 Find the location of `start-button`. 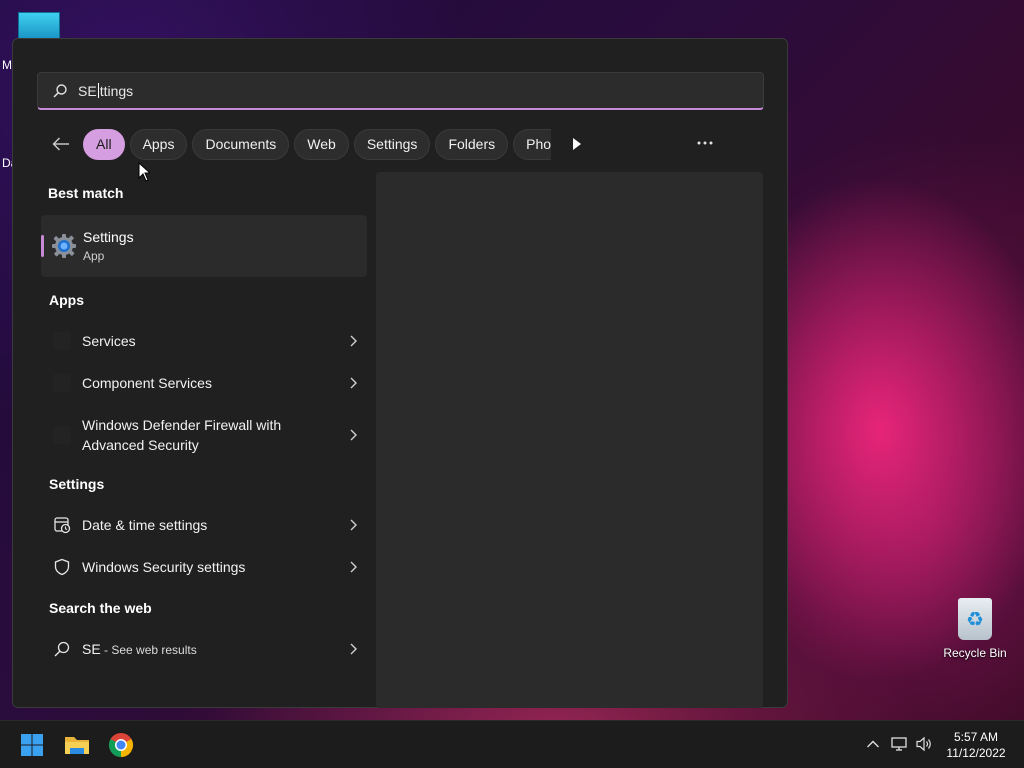

start-button is located at coordinates (32, 745).